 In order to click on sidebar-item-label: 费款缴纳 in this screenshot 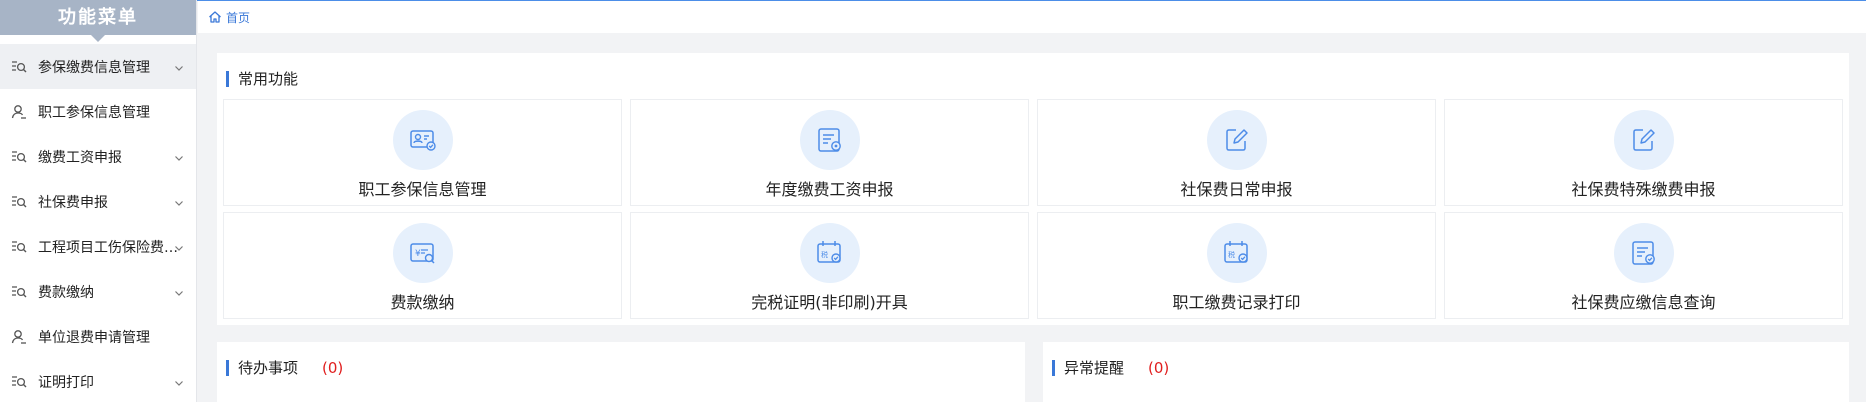, I will do `click(66, 292)`.